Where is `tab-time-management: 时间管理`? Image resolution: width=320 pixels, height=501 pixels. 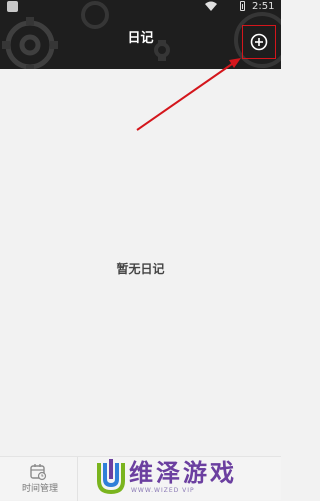
tab-time-management: 时间管理 is located at coordinates (40, 479).